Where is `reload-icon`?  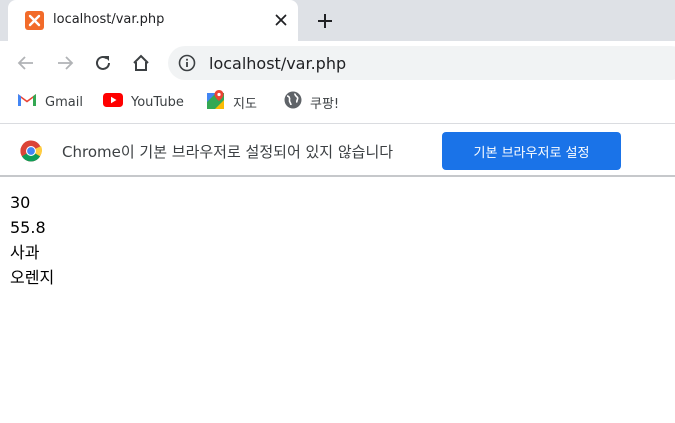
reload-icon is located at coordinates (103, 63).